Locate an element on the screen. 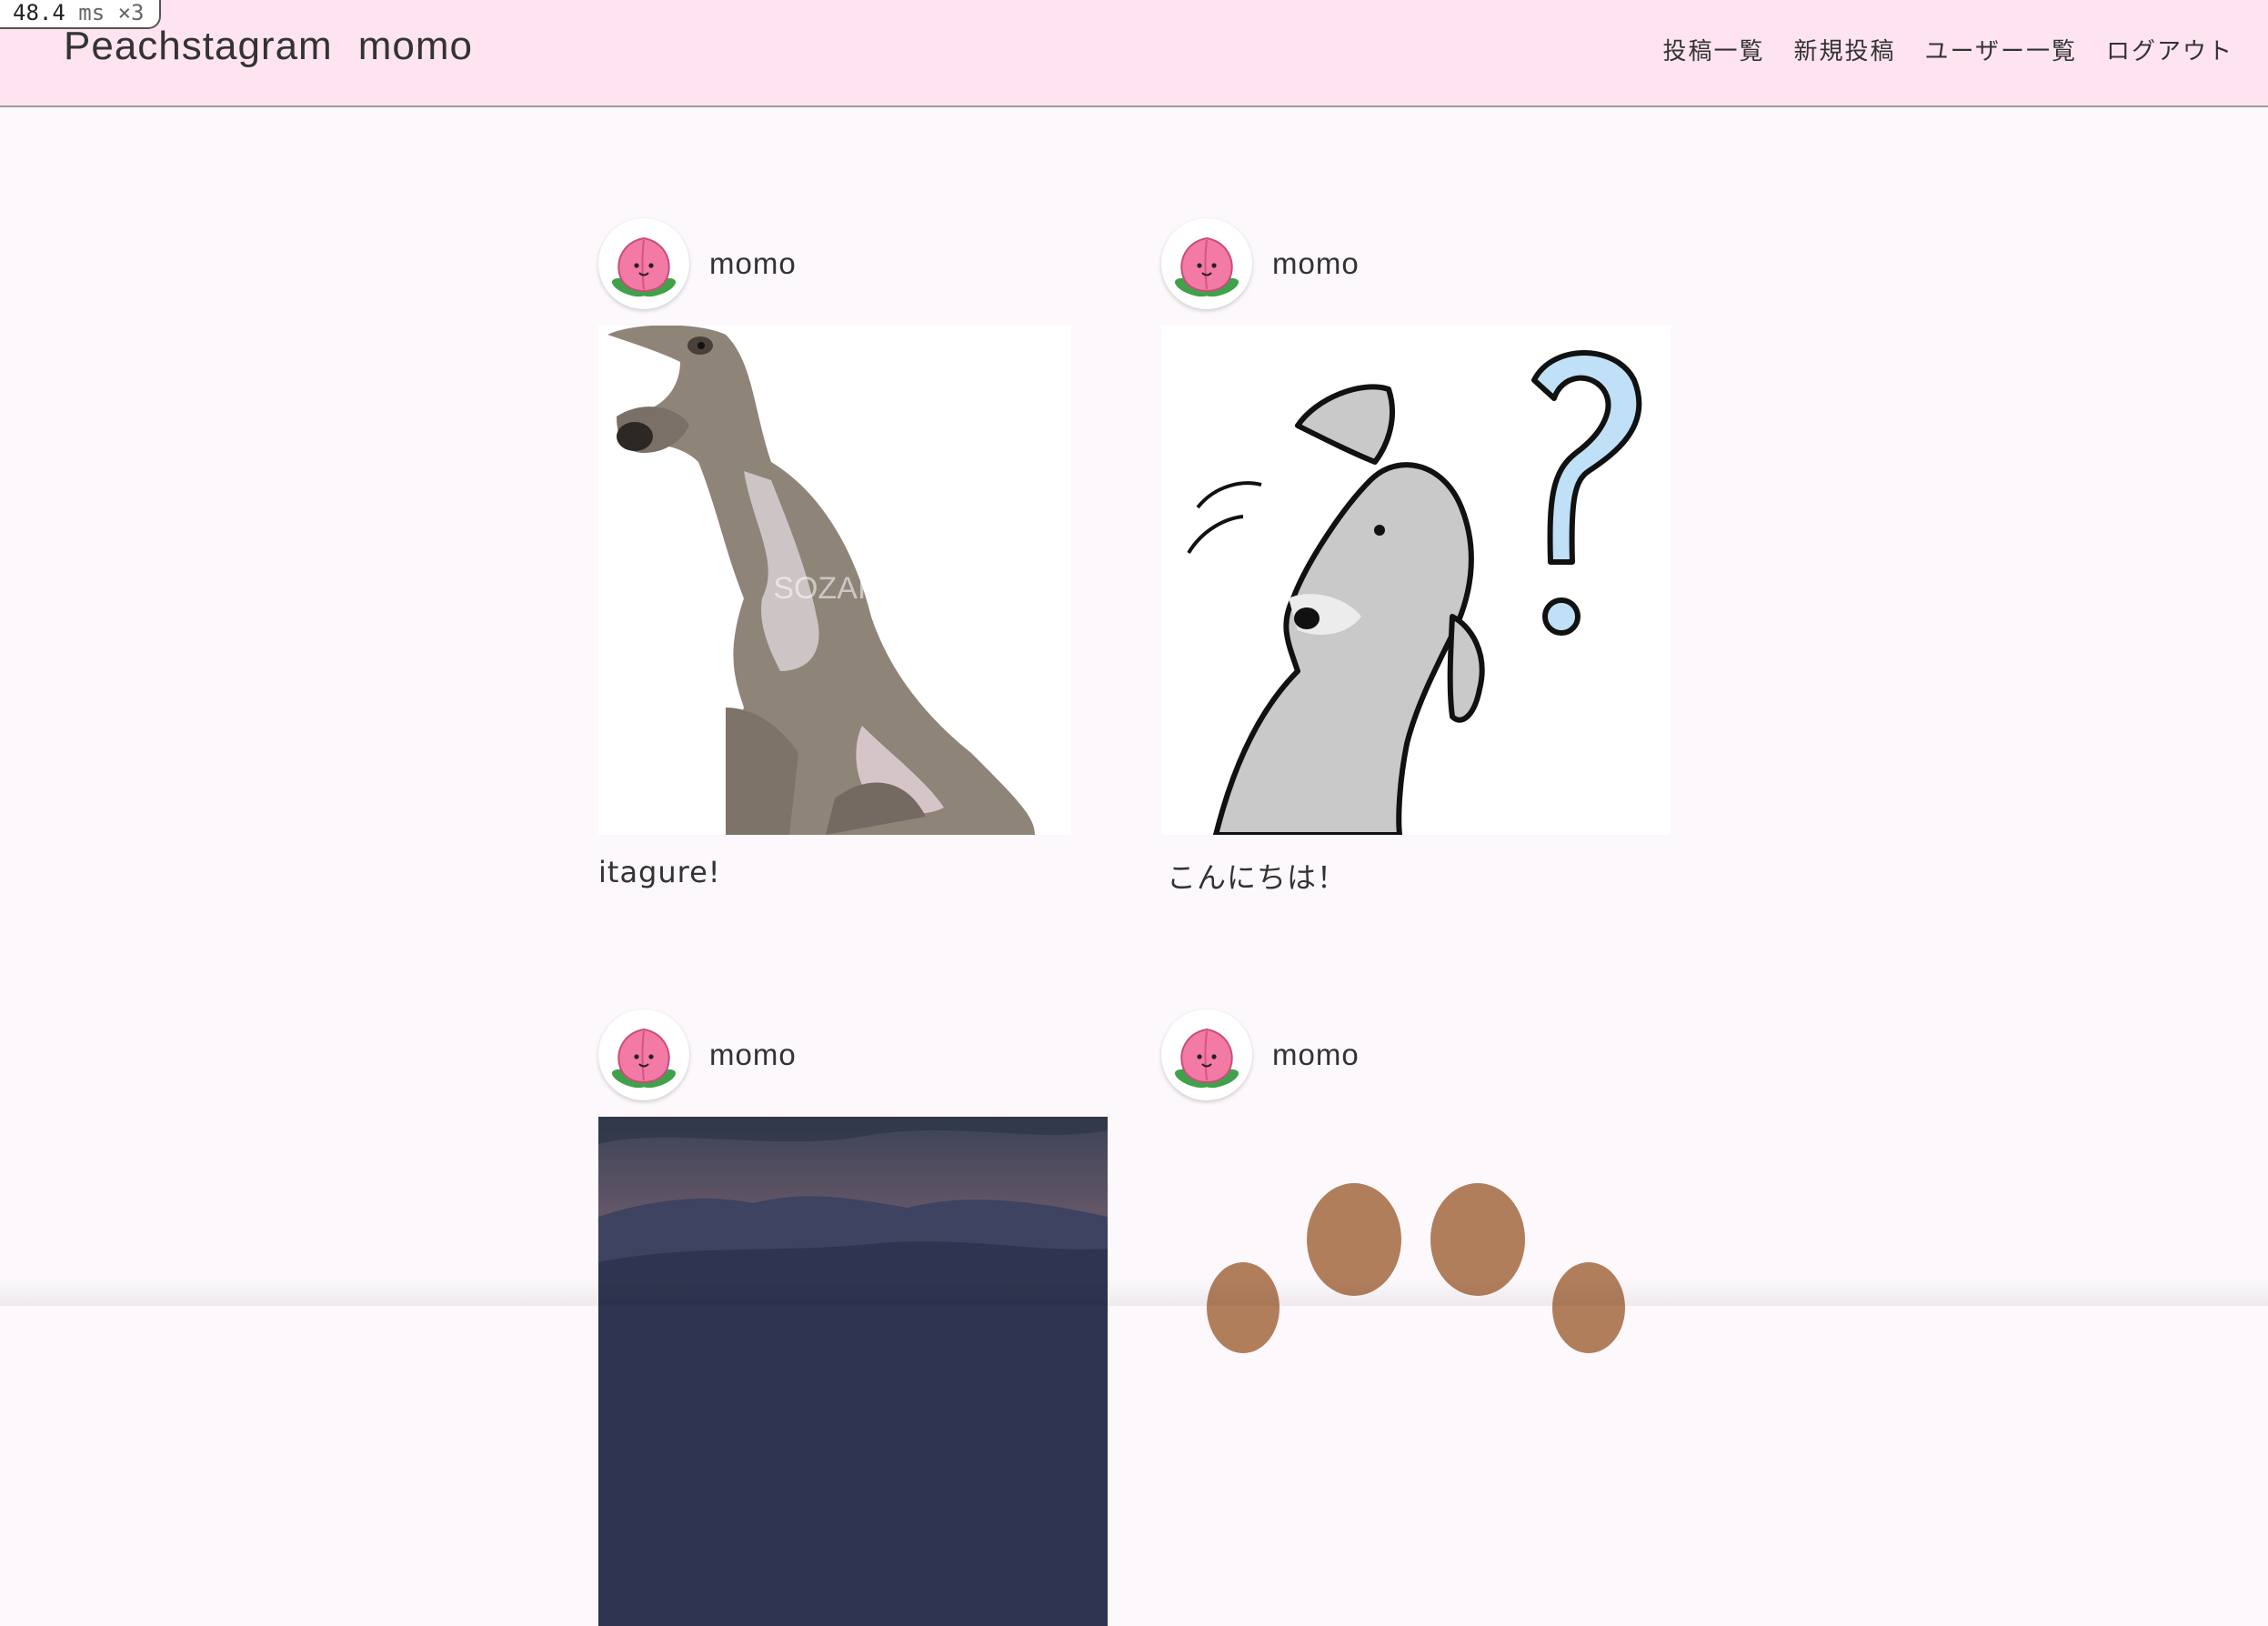  mountain-photo is located at coordinates (853, 1371).